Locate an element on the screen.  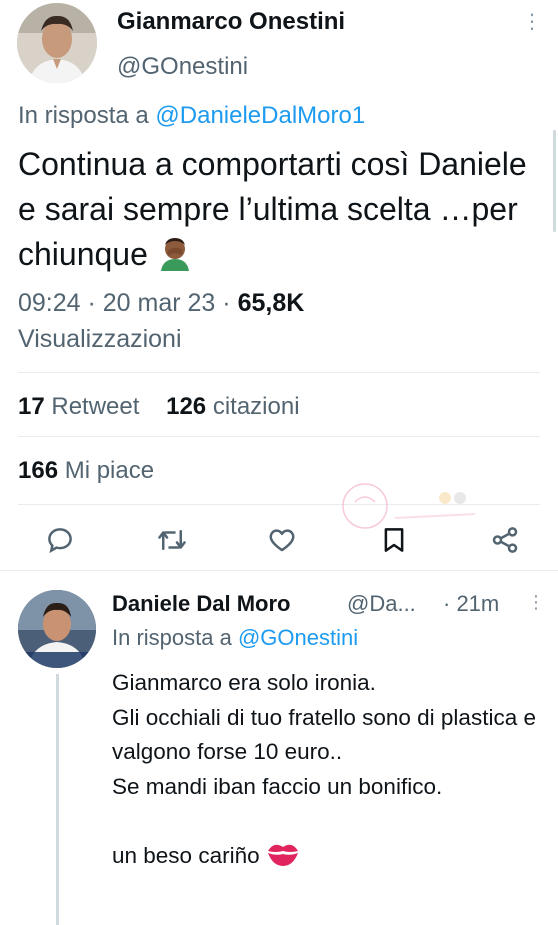
share-icon is located at coordinates (505, 540).